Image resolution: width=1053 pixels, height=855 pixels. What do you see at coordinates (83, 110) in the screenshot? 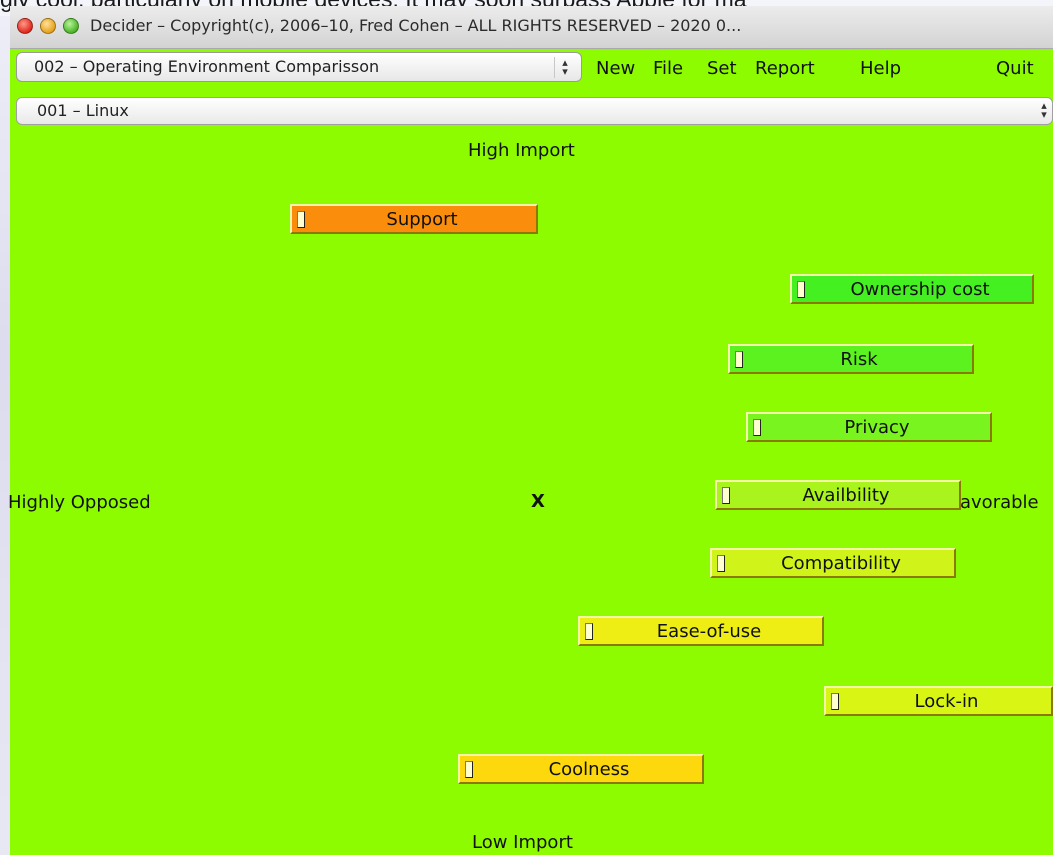
I see `alternative-select-value: 001 – Linux` at bounding box center [83, 110].